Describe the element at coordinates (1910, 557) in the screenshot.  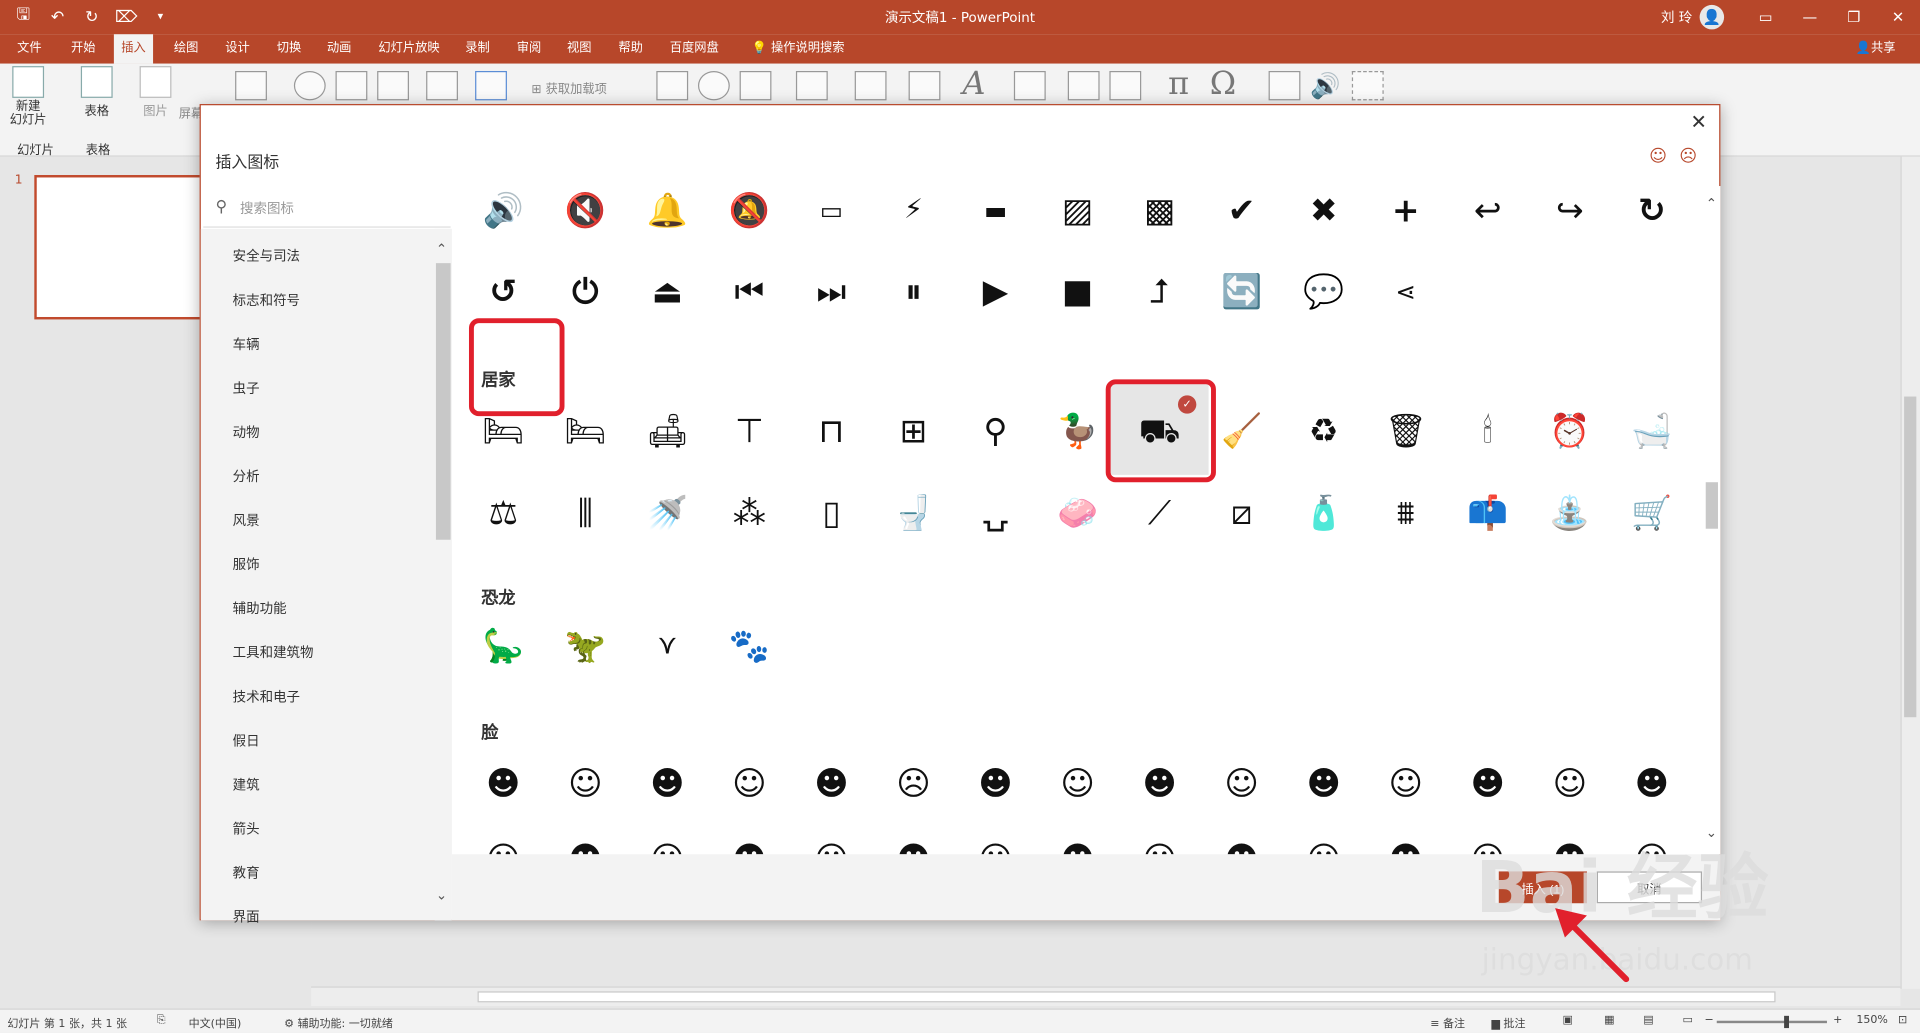
I see `vertical-scrollbar-thumb` at that location.